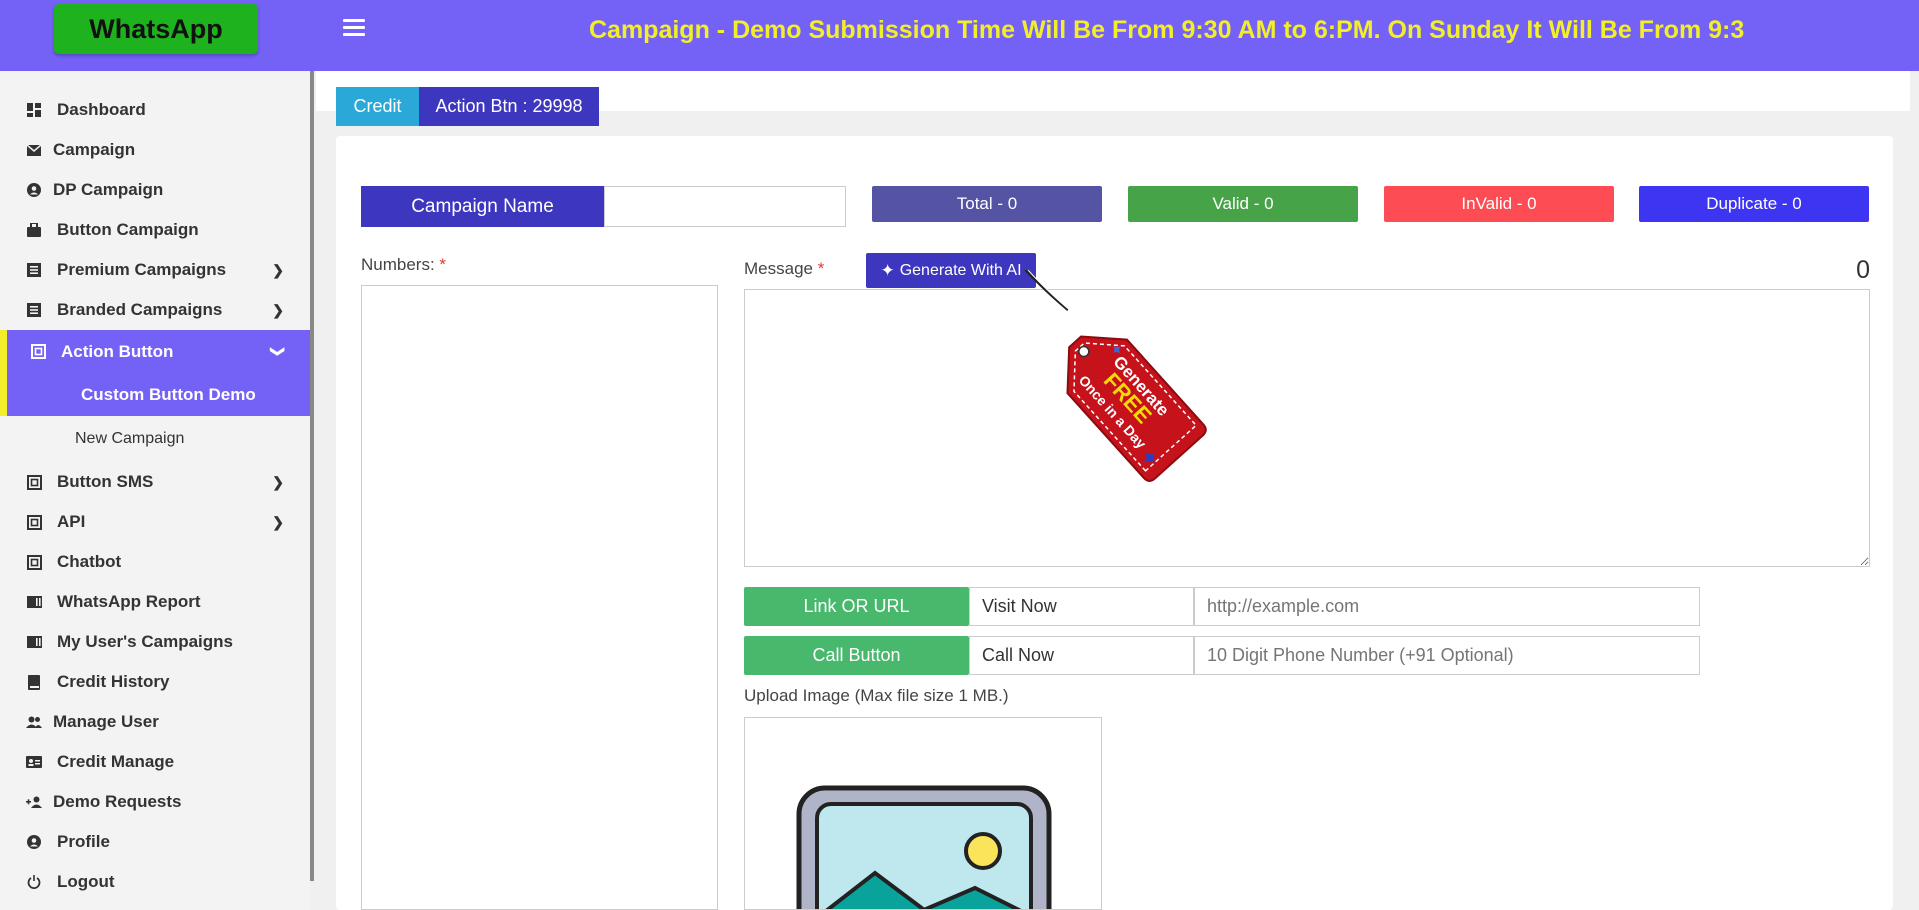 The height and width of the screenshot is (910, 1919). I want to click on chevron-down-icon: ❯, so click(278, 351).